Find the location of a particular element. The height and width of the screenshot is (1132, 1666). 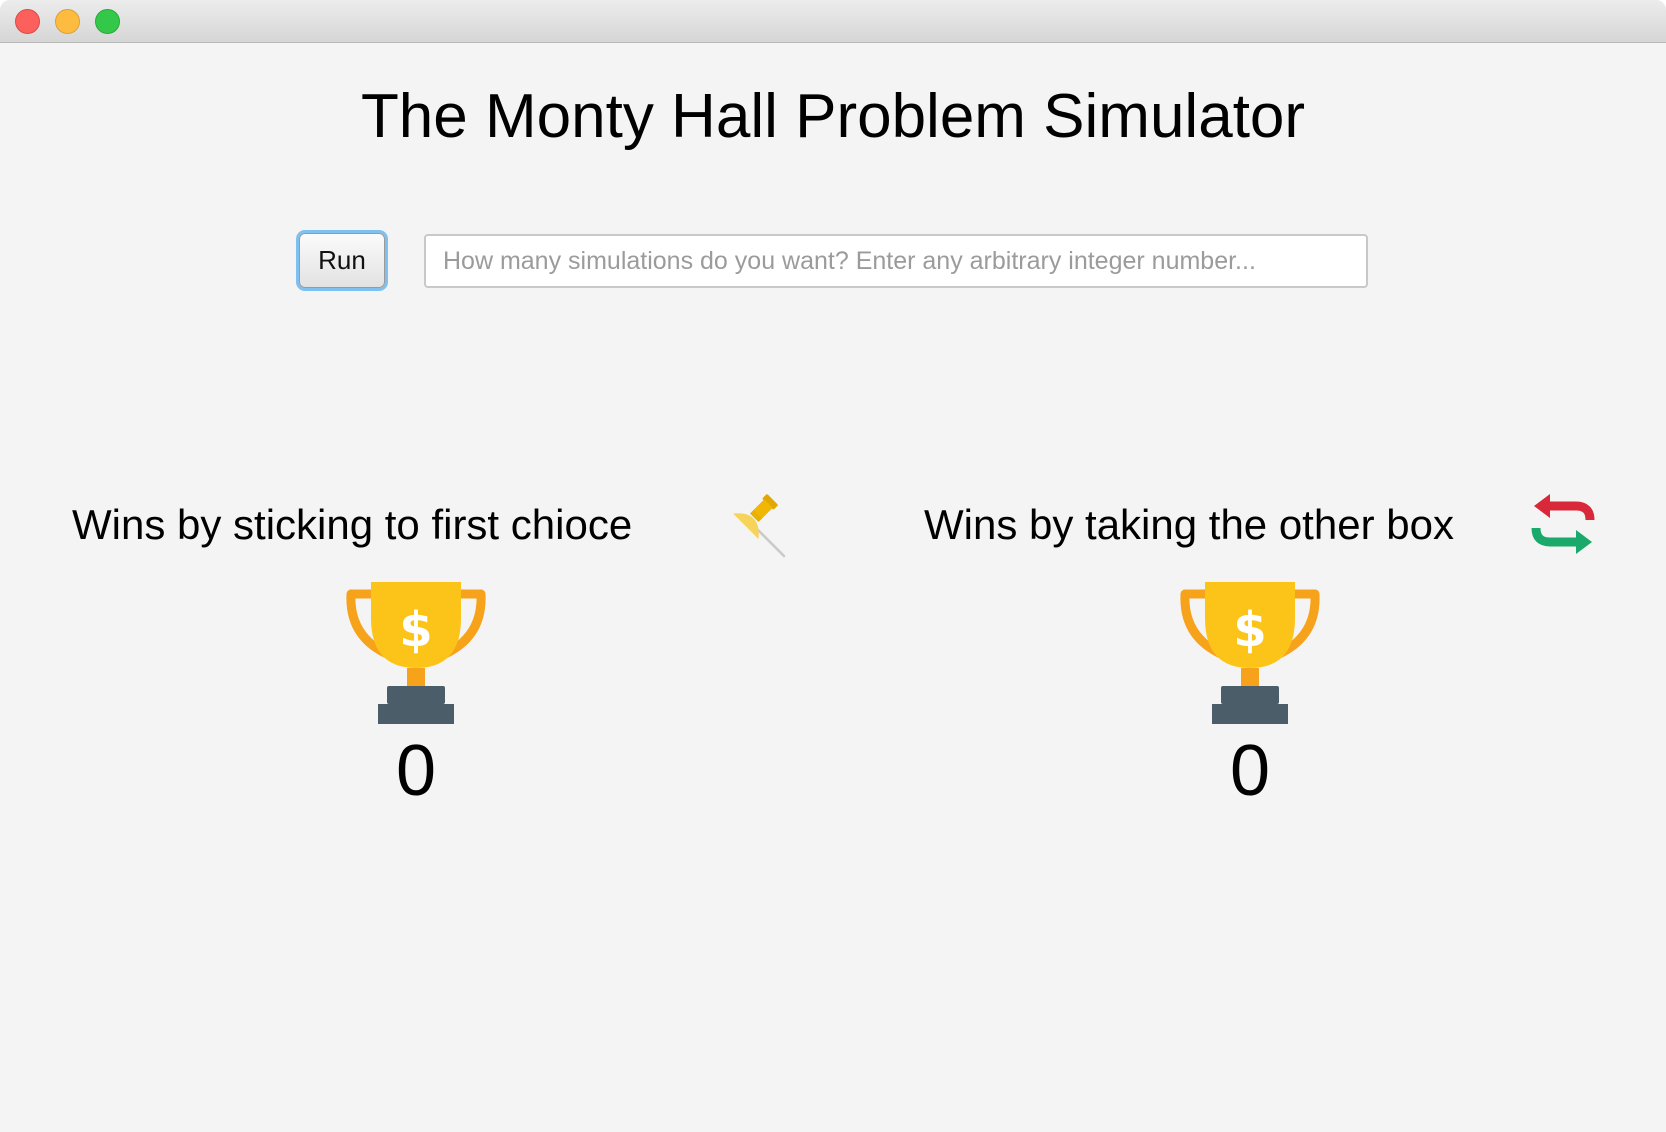

pushpin-icon is located at coordinates (753, 525).